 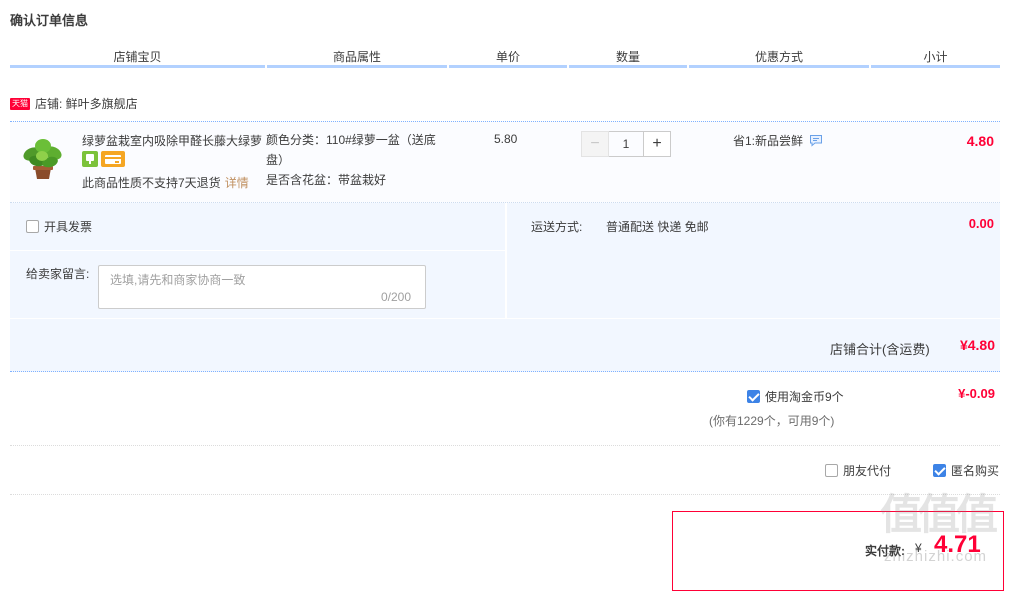 I want to click on shipping-label: 运送方式:, so click(x=557, y=227).